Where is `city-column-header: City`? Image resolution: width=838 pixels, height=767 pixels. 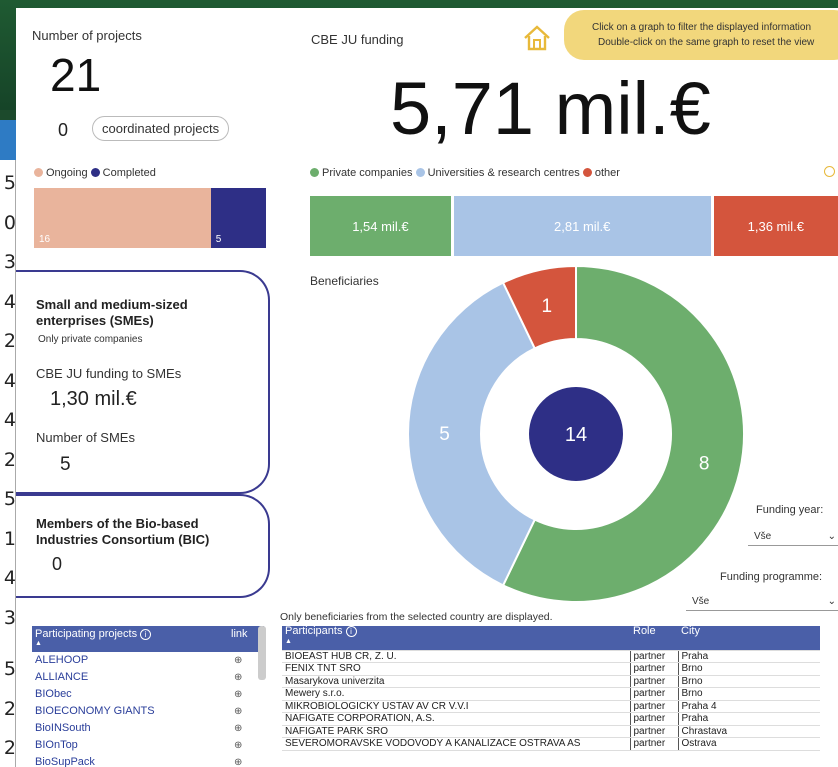
city-column-header: City is located at coordinates (749, 638).